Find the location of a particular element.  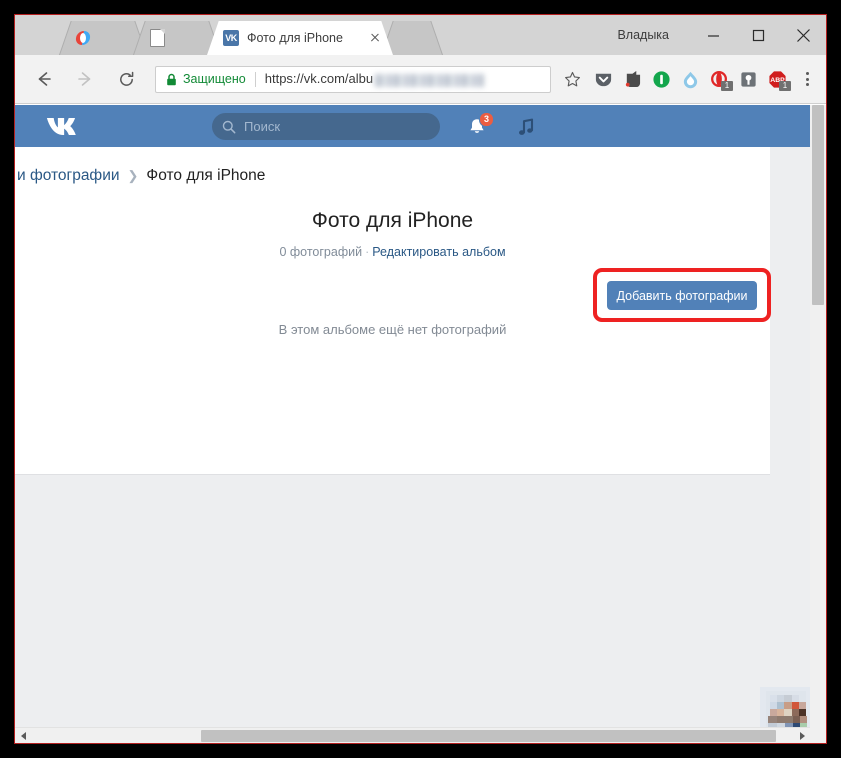

scroll-left-arrow is located at coordinates (23, 735).